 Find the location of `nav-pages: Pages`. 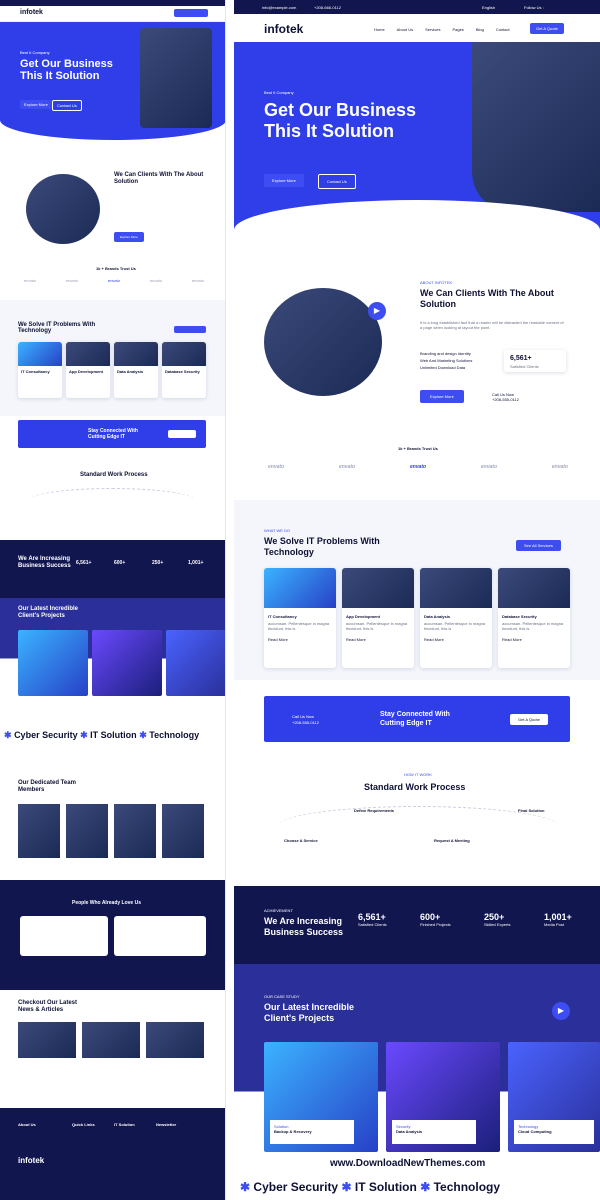

nav-pages: Pages is located at coordinates (457, 29).